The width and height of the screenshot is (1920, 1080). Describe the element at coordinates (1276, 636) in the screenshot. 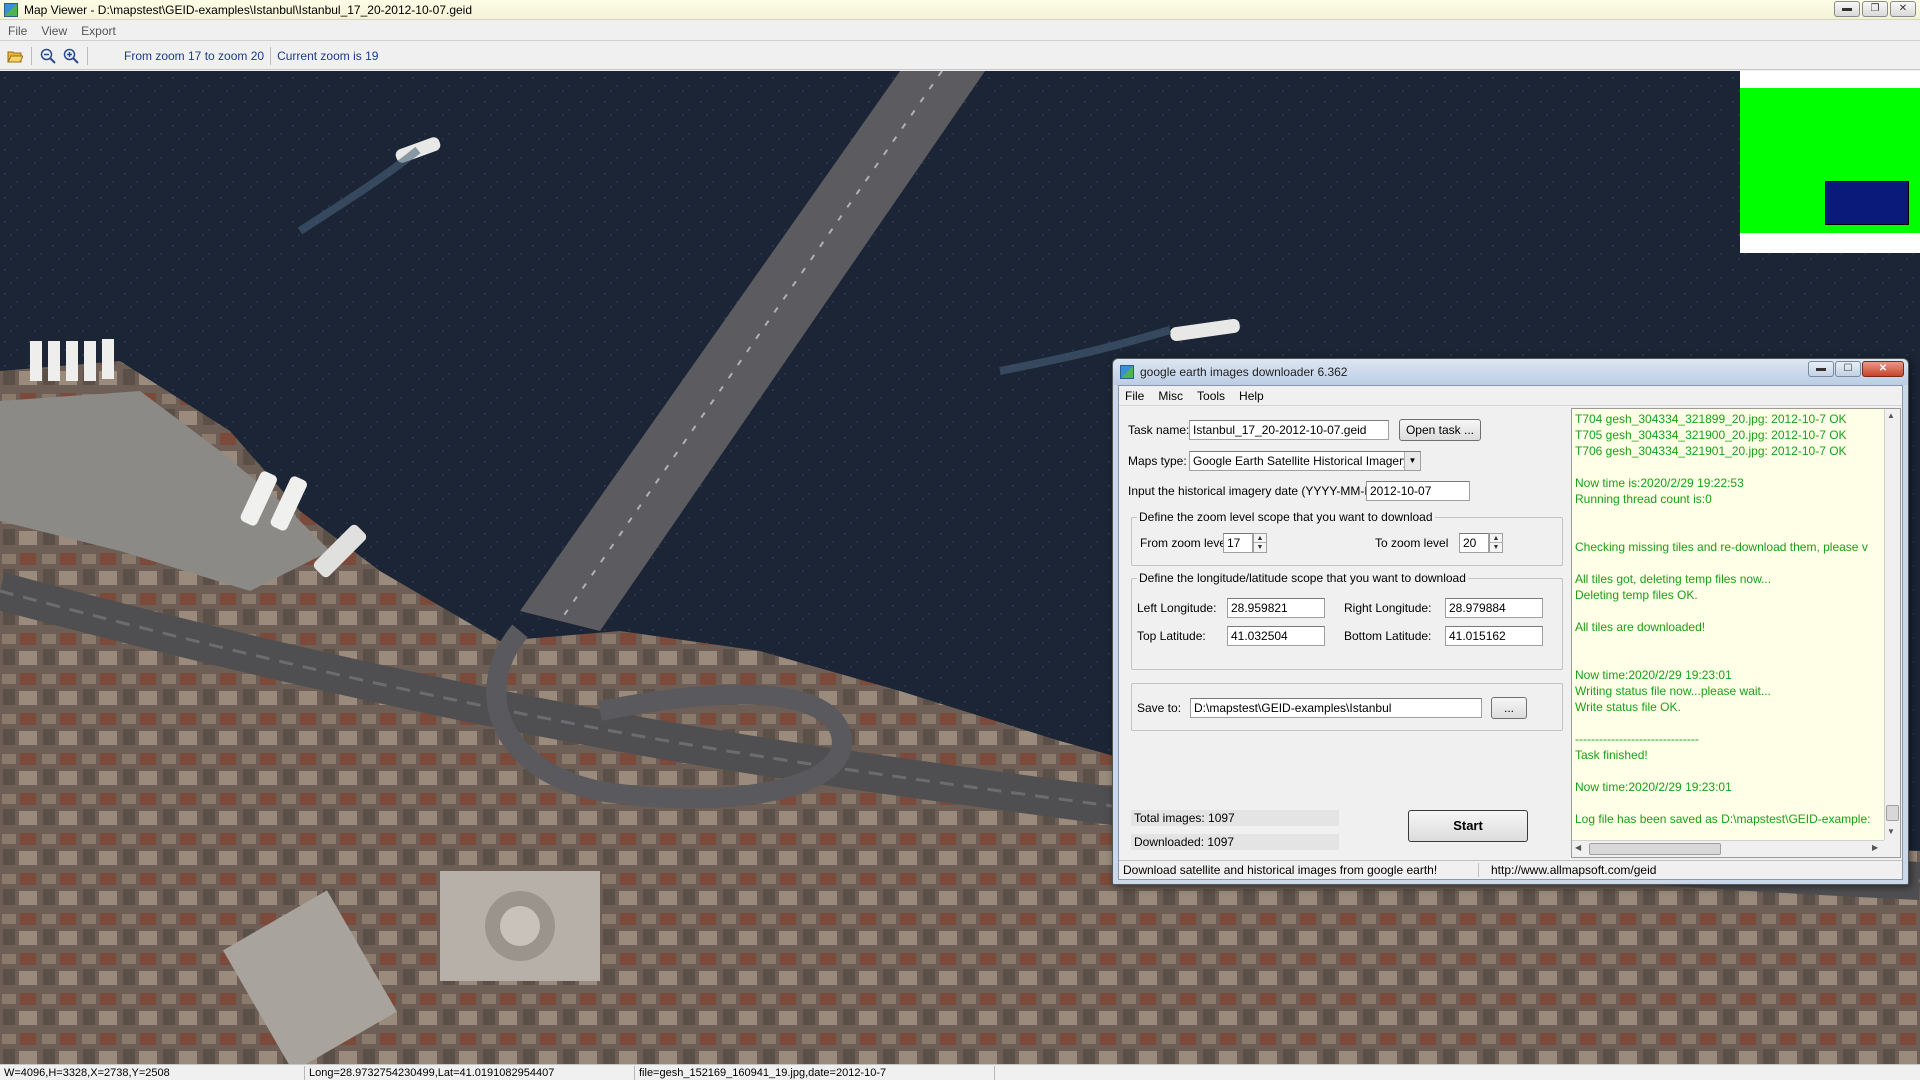

I see `top-latitude-input: 41.032504` at that location.